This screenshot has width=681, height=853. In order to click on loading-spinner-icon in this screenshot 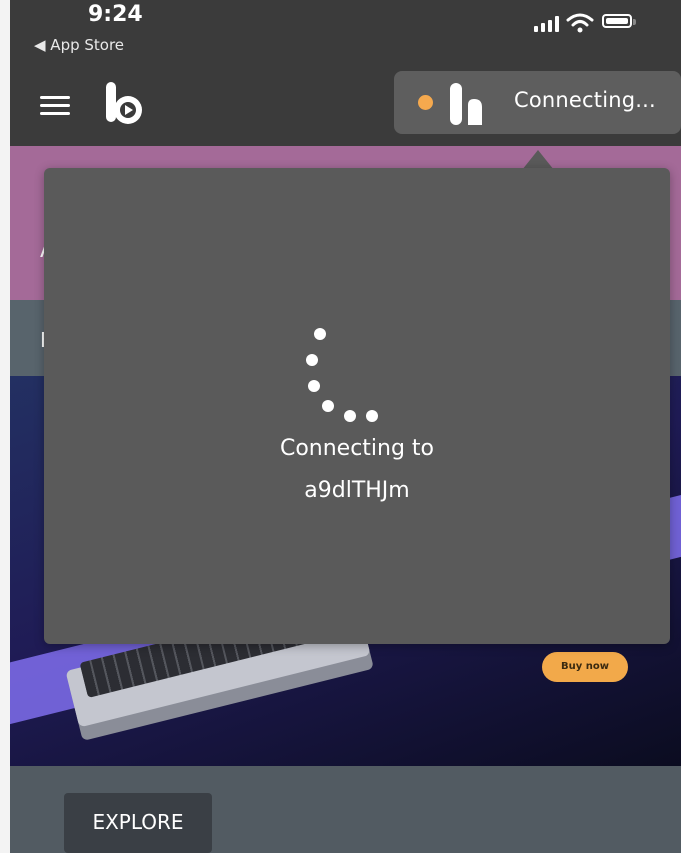, I will do `click(337, 374)`.